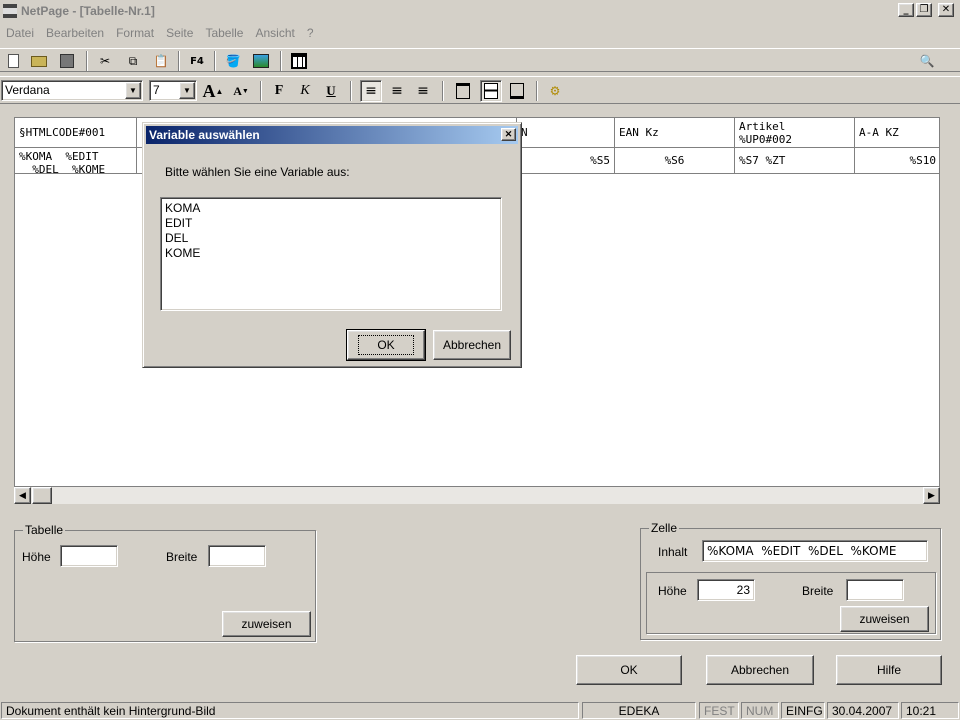  What do you see at coordinates (67, 61) in the screenshot?
I see `save-disk-icon` at bounding box center [67, 61].